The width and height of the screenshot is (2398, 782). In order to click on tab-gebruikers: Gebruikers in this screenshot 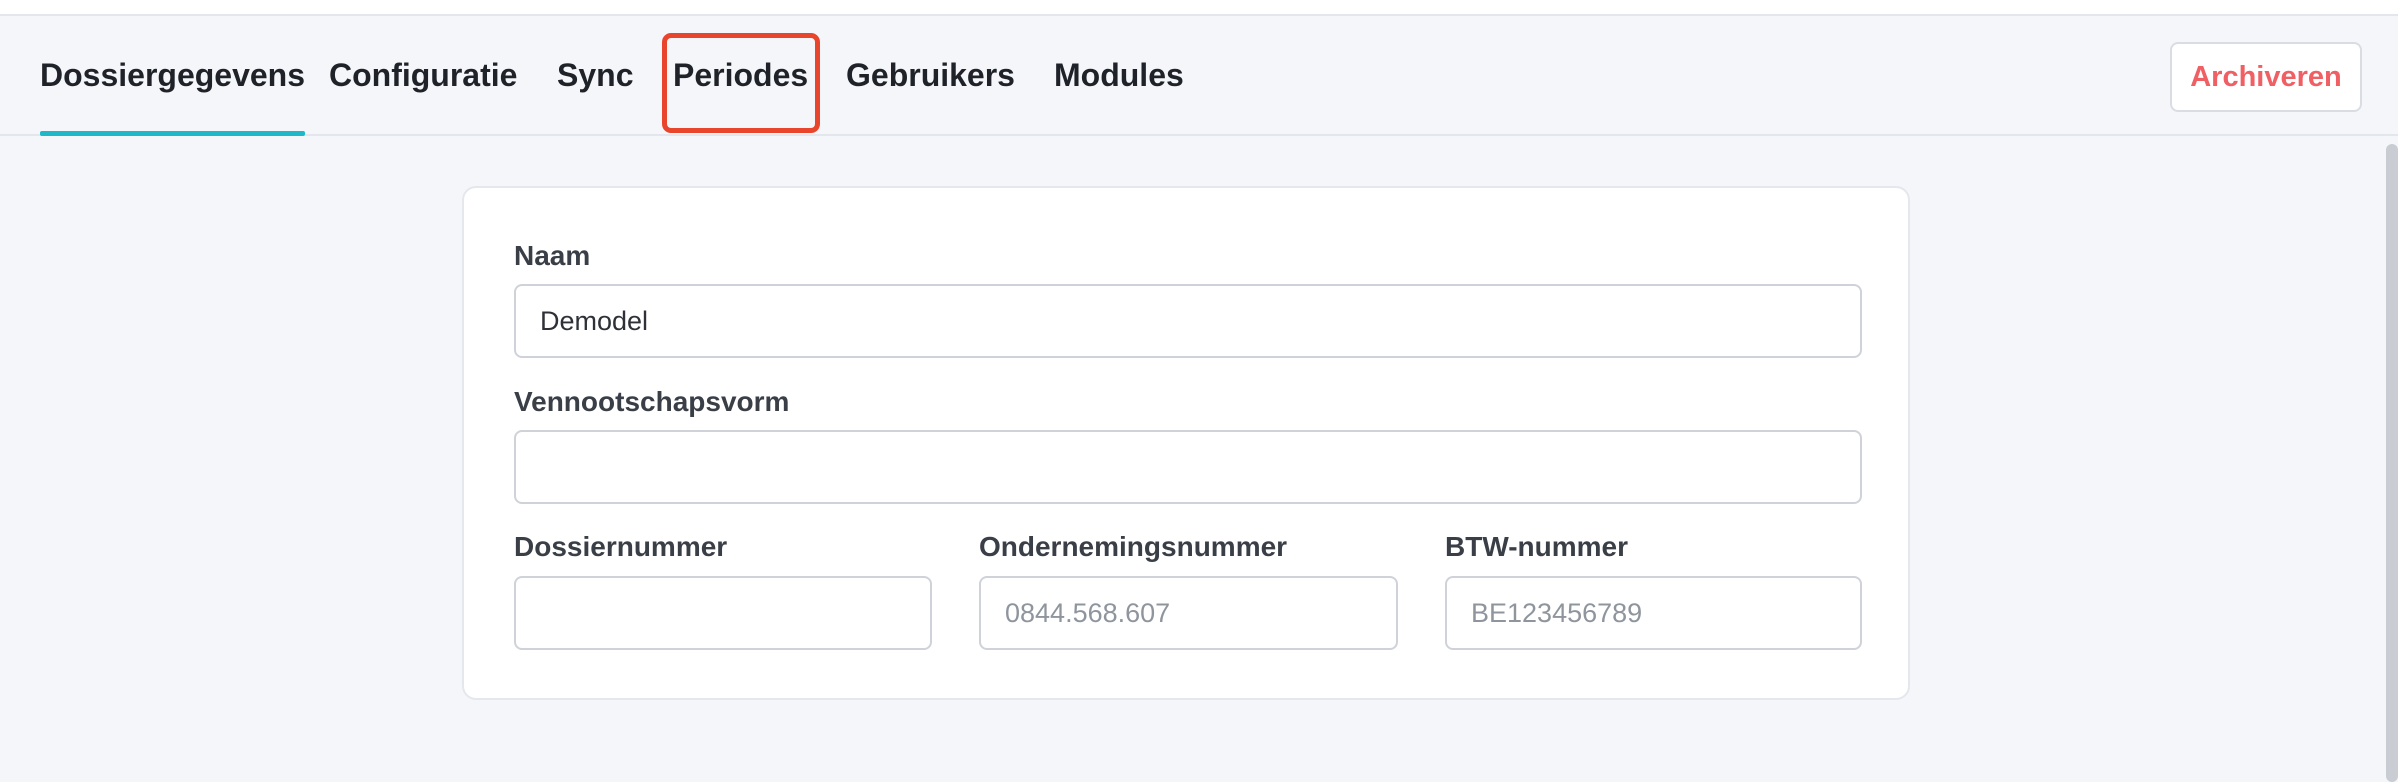, I will do `click(930, 75)`.